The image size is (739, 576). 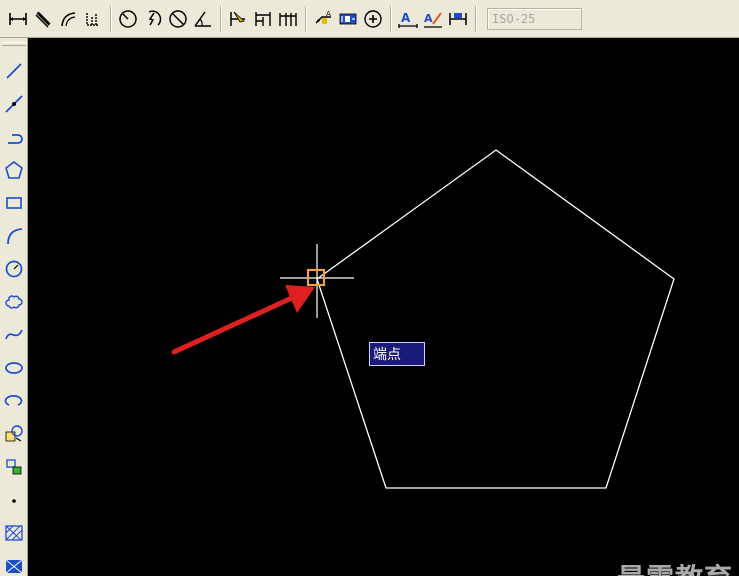 I want to click on quick-leader-icon: A, so click(x=323, y=17).